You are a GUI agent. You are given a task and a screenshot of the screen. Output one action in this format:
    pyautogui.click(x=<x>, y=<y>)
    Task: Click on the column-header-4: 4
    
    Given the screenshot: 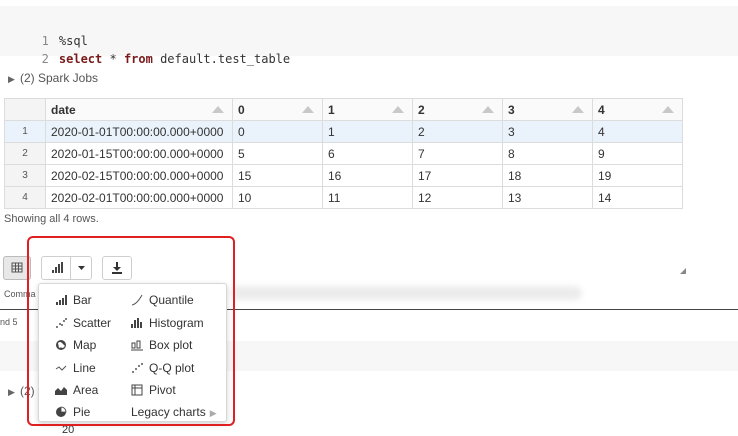 What is the action you would take?
    pyautogui.click(x=637, y=109)
    